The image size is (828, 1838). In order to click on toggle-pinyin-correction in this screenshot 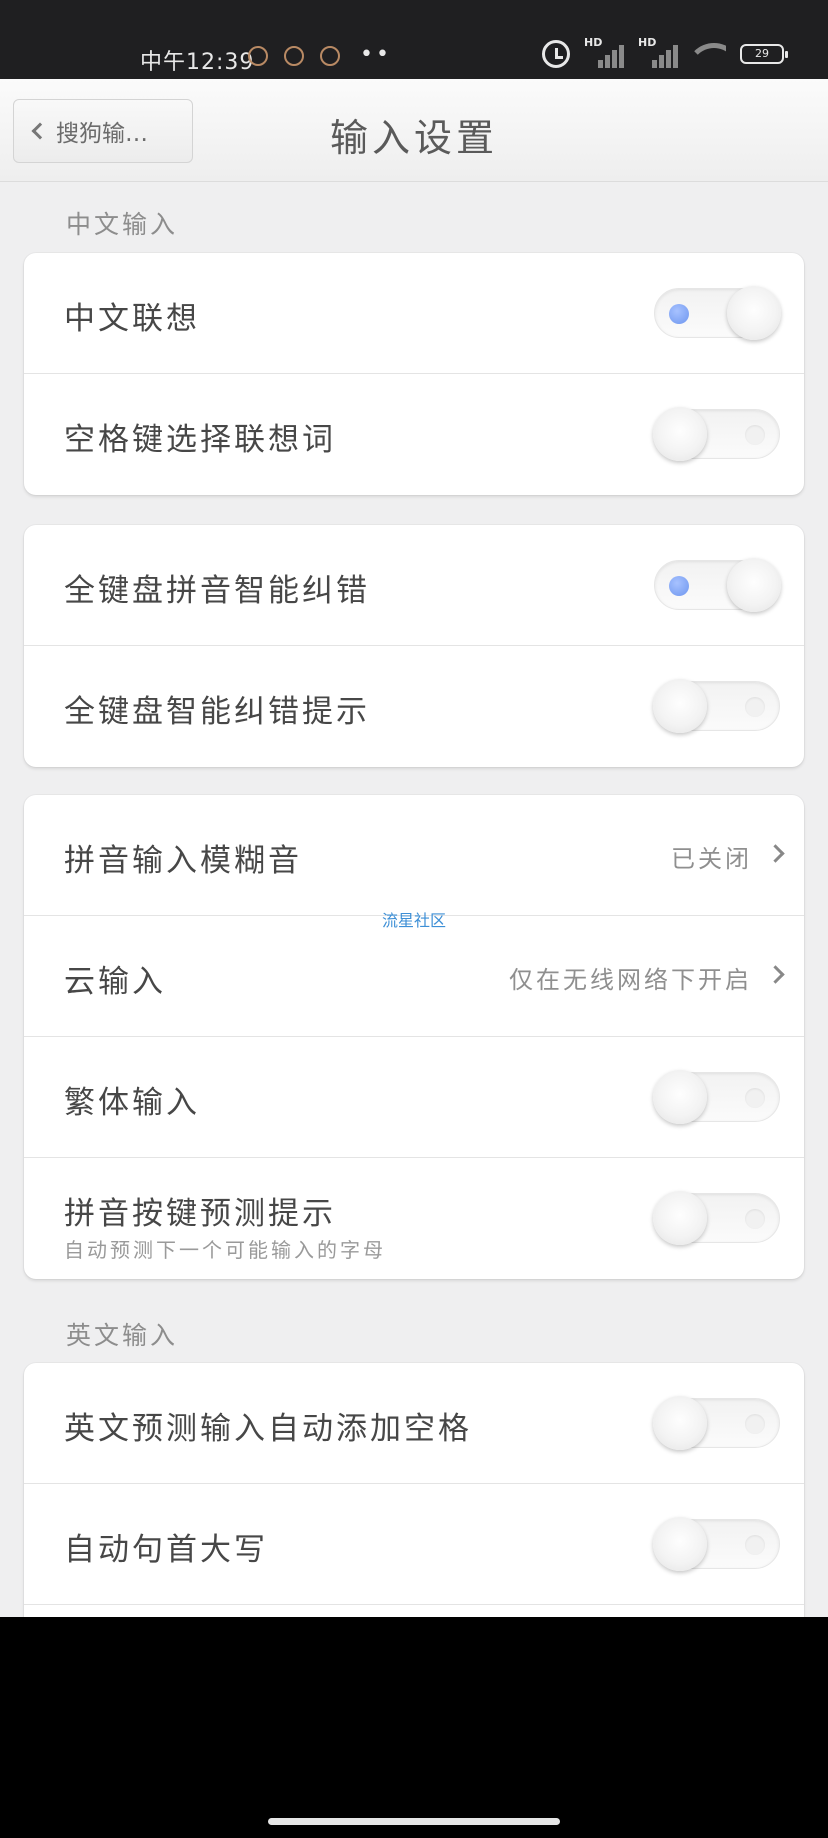, I will do `click(717, 585)`.